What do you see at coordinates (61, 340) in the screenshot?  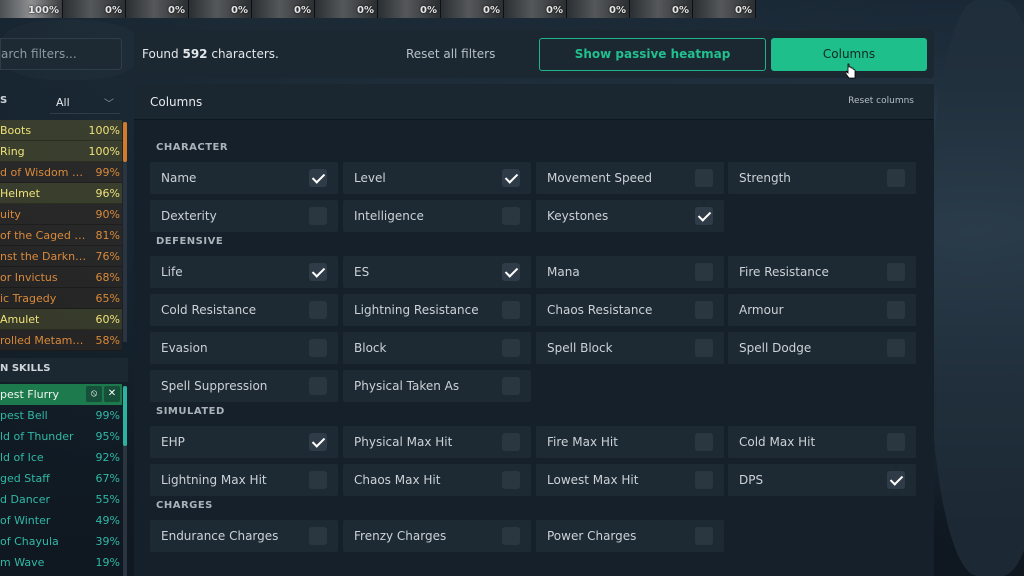 I see `list-item: rolled Metamorp... 58%` at bounding box center [61, 340].